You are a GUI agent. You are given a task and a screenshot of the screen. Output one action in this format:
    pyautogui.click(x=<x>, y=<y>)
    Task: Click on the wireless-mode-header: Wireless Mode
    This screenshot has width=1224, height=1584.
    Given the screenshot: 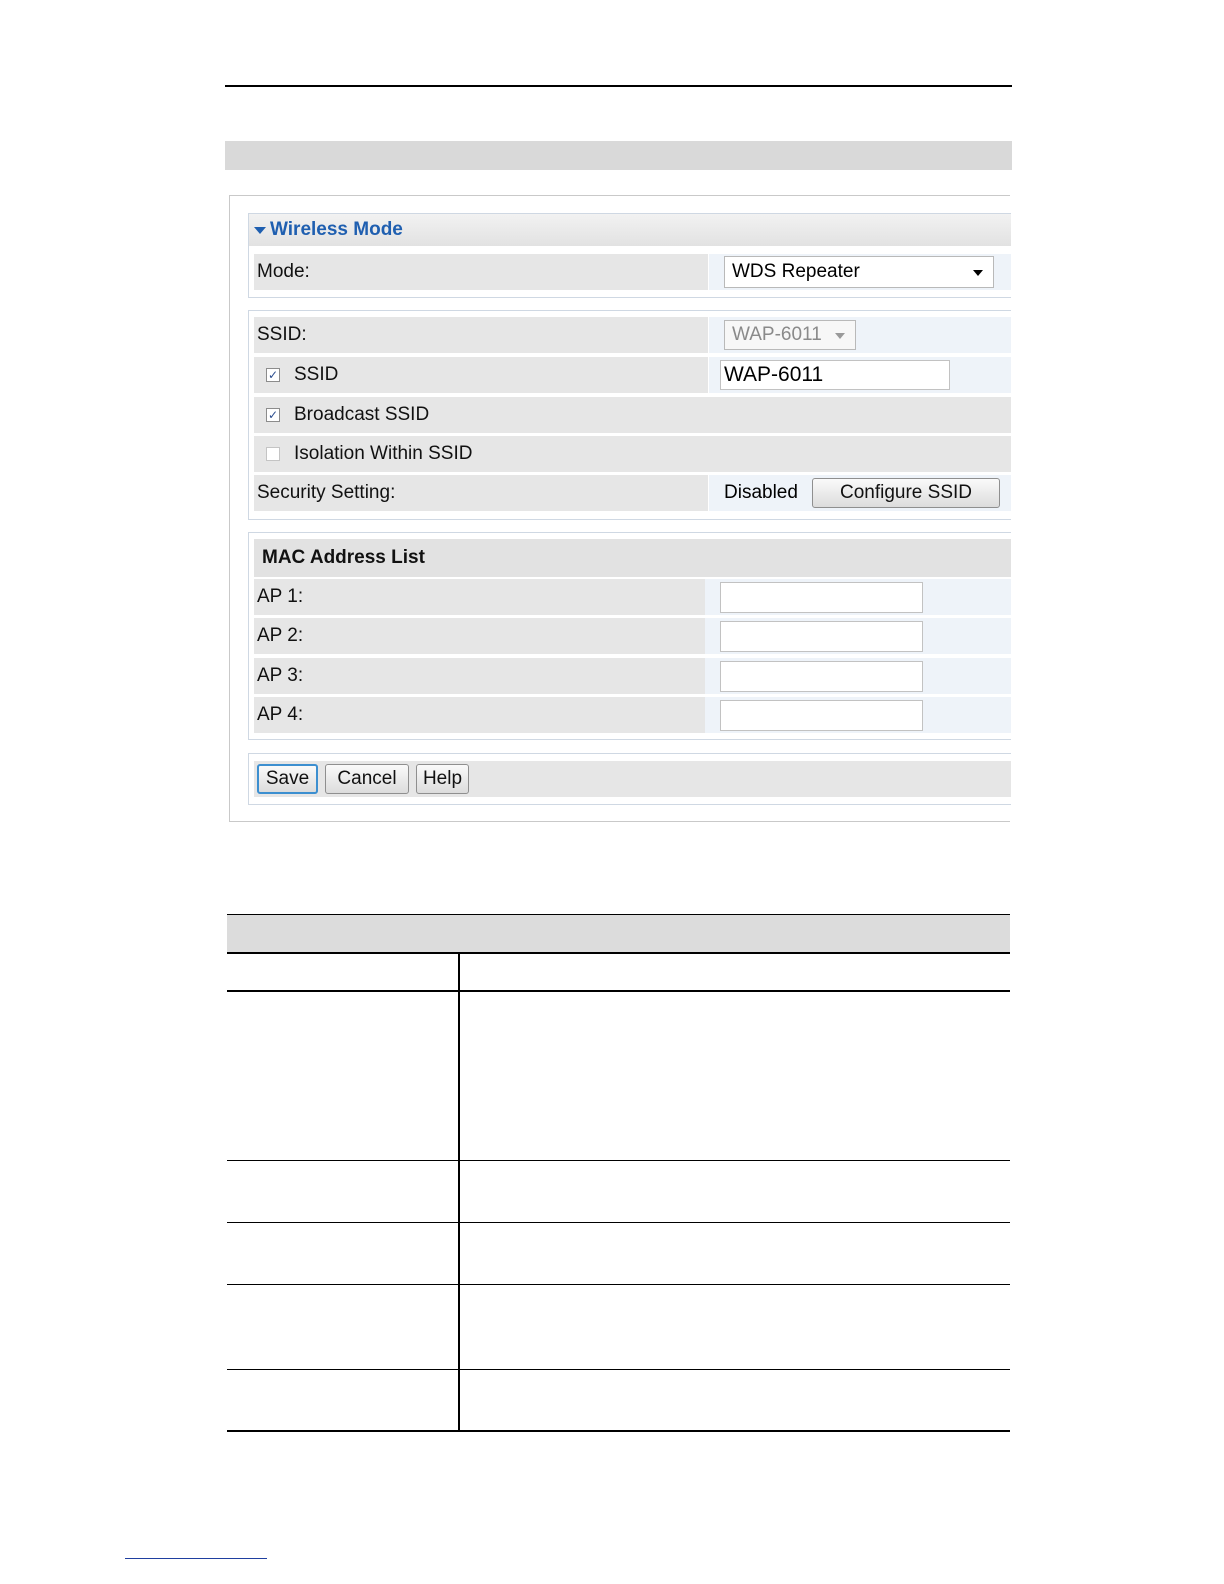 What is the action you would take?
    pyautogui.click(x=630, y=230)
    